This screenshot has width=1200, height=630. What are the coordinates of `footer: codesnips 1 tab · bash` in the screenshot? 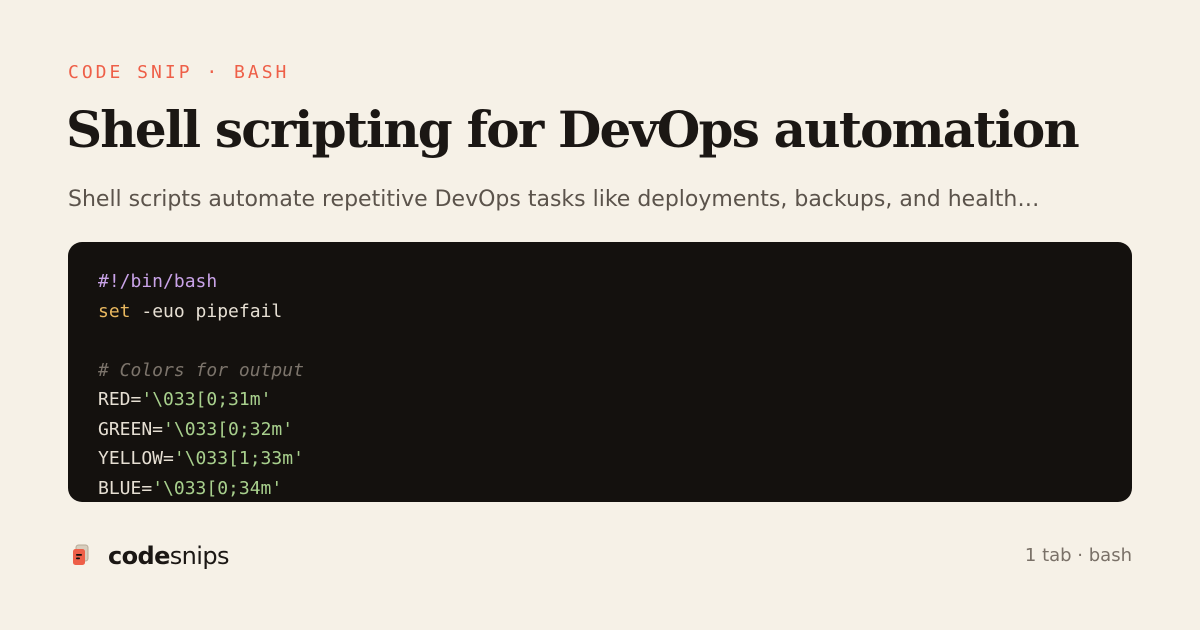 It's located at (600, 556).